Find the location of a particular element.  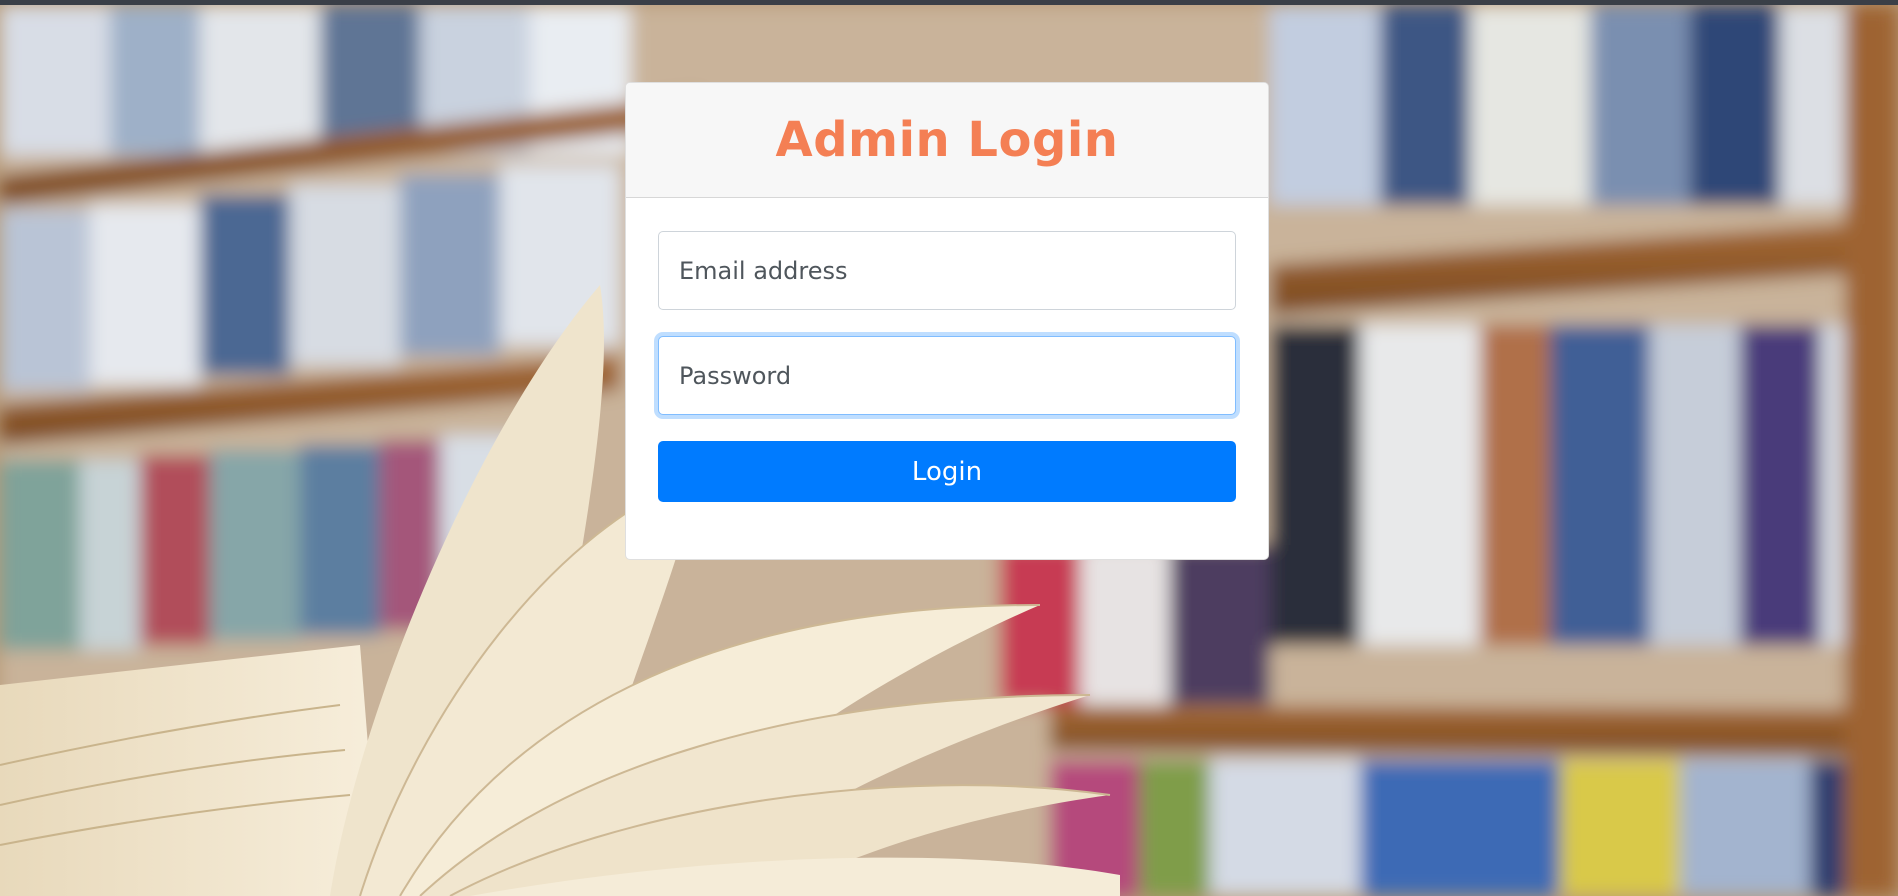

login-button: Login is located at coordinates (947, 471).